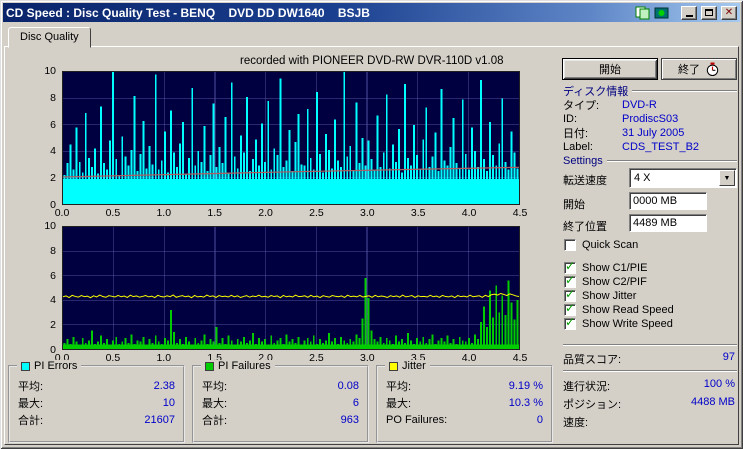 This screenshot has height=449, width=743. I want to click on stats-panel-title: Jitter, so click(414, 366).